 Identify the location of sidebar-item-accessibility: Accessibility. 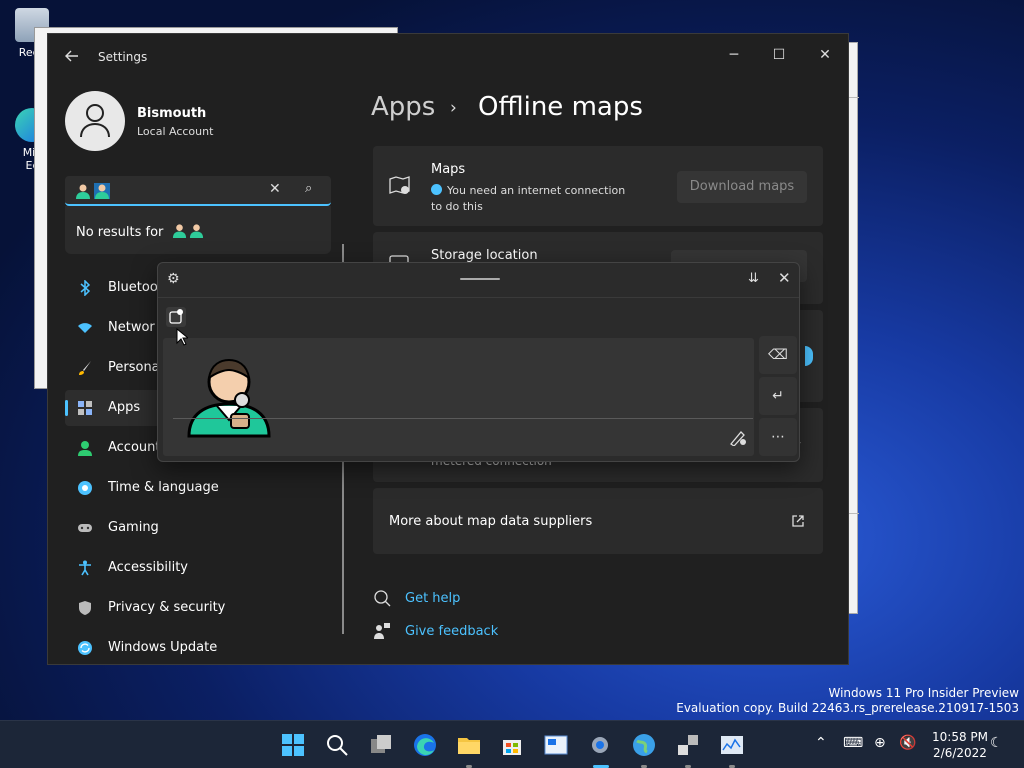
(198, 568).